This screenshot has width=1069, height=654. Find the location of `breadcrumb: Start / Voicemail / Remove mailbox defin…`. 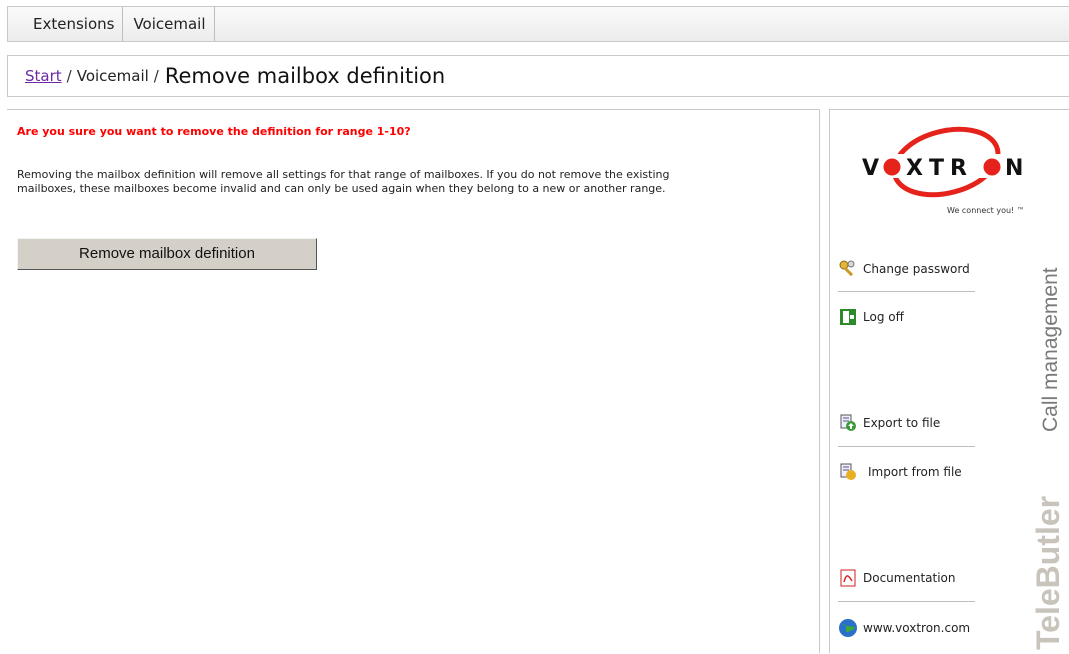

breadcrumb: Start / Voicemail / Remove mailbox defin… is located at coordinates (538, 76).